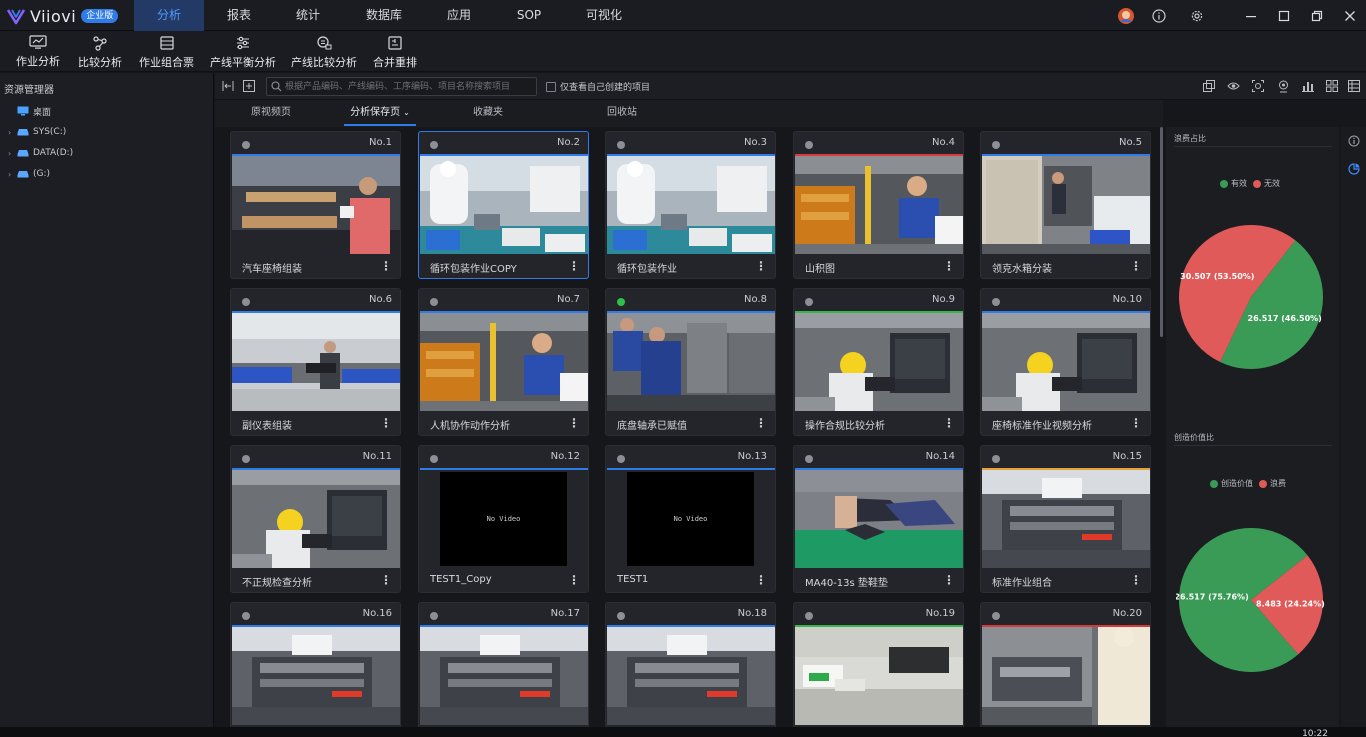 This screenshot has height=737, width=1366. What do you see at coordinates (380, 113) in the screenshot?
I see `tab-analysis-saved: 分析保存页 ⌄` at bounding box center [380, 113].